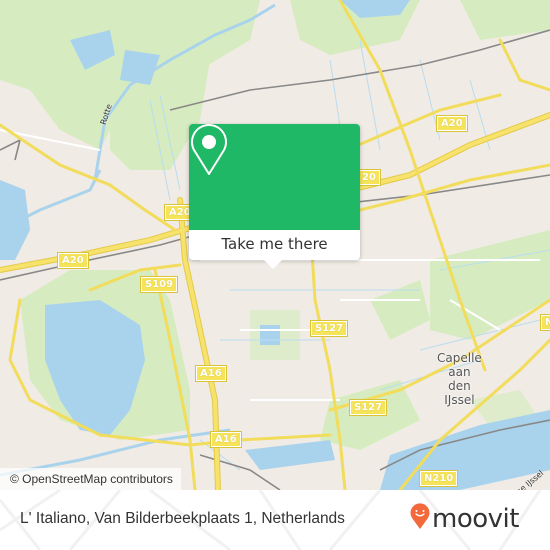 The height and width of the screenshot is (550, 550). I want to click on take-me-there-button: Take me there, so click(274, 245).